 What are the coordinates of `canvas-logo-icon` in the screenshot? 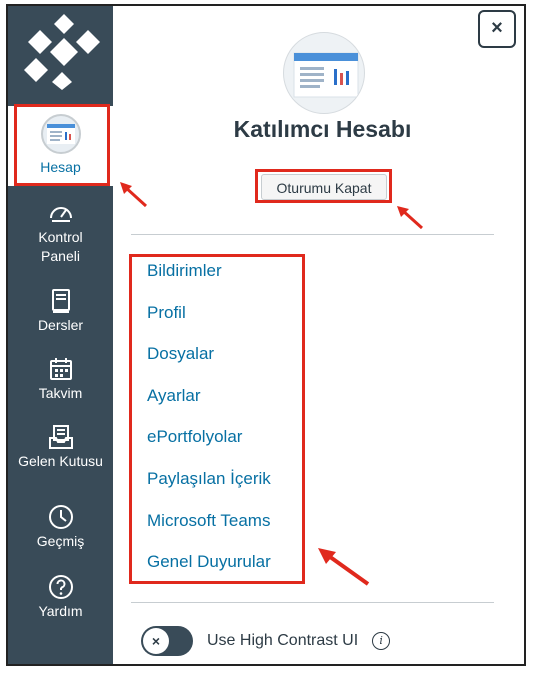 It's located at (64, 51).